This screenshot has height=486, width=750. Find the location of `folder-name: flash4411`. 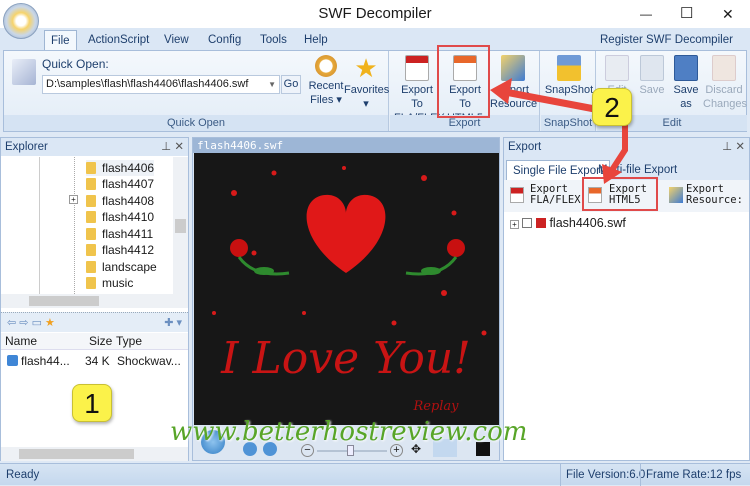

folder-name: flash4411 is located at coordinates (128, 234).